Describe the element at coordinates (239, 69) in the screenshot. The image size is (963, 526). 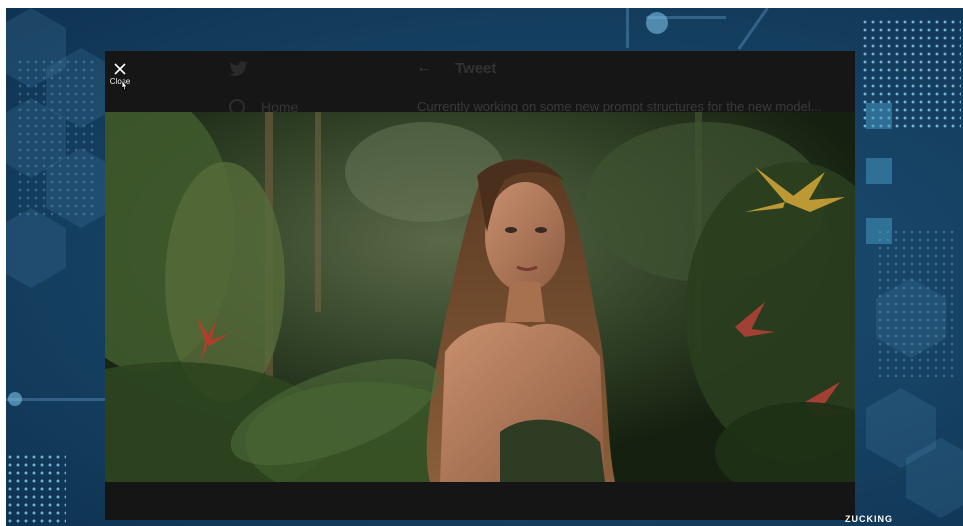
I see `bird-logo-icon` at that location.